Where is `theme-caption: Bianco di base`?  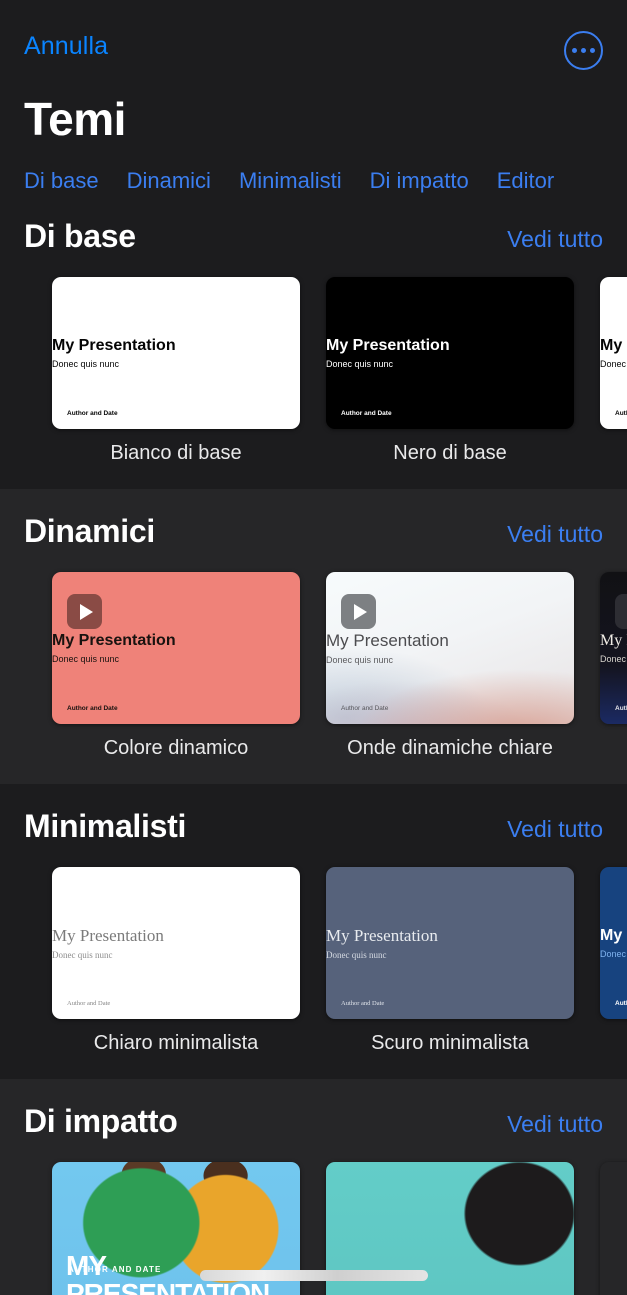 theme-caption: Bianco di base is located at coordinates (176, 453).